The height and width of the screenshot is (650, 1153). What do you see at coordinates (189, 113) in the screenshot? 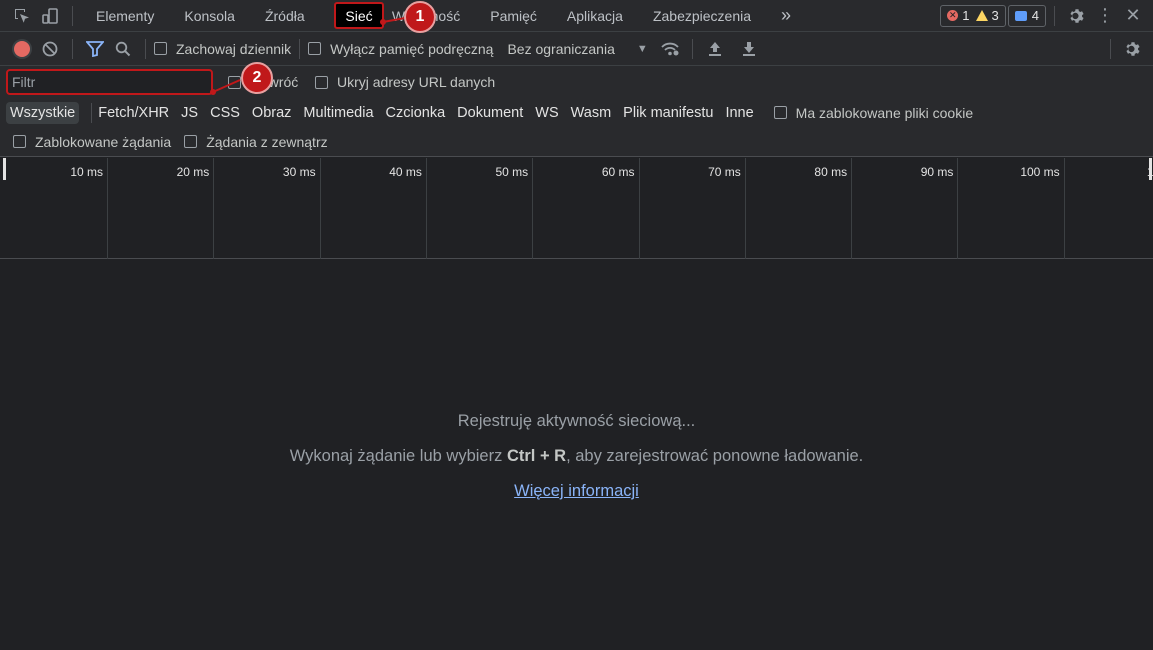
I see `type-filter-2: JS` at bounding box center [189, 113].